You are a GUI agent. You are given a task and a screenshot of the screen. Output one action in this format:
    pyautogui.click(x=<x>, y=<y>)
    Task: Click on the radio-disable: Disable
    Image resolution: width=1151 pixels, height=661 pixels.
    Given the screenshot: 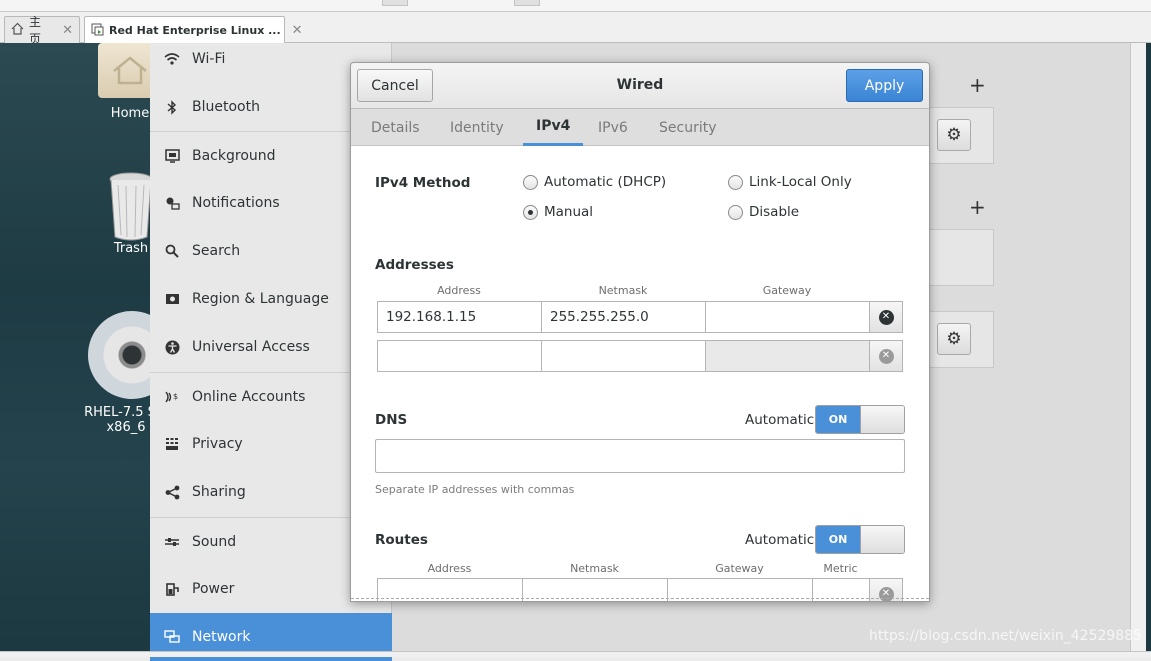 What is the action you would take?
    pyautogui.click(x=763, y=212)
    